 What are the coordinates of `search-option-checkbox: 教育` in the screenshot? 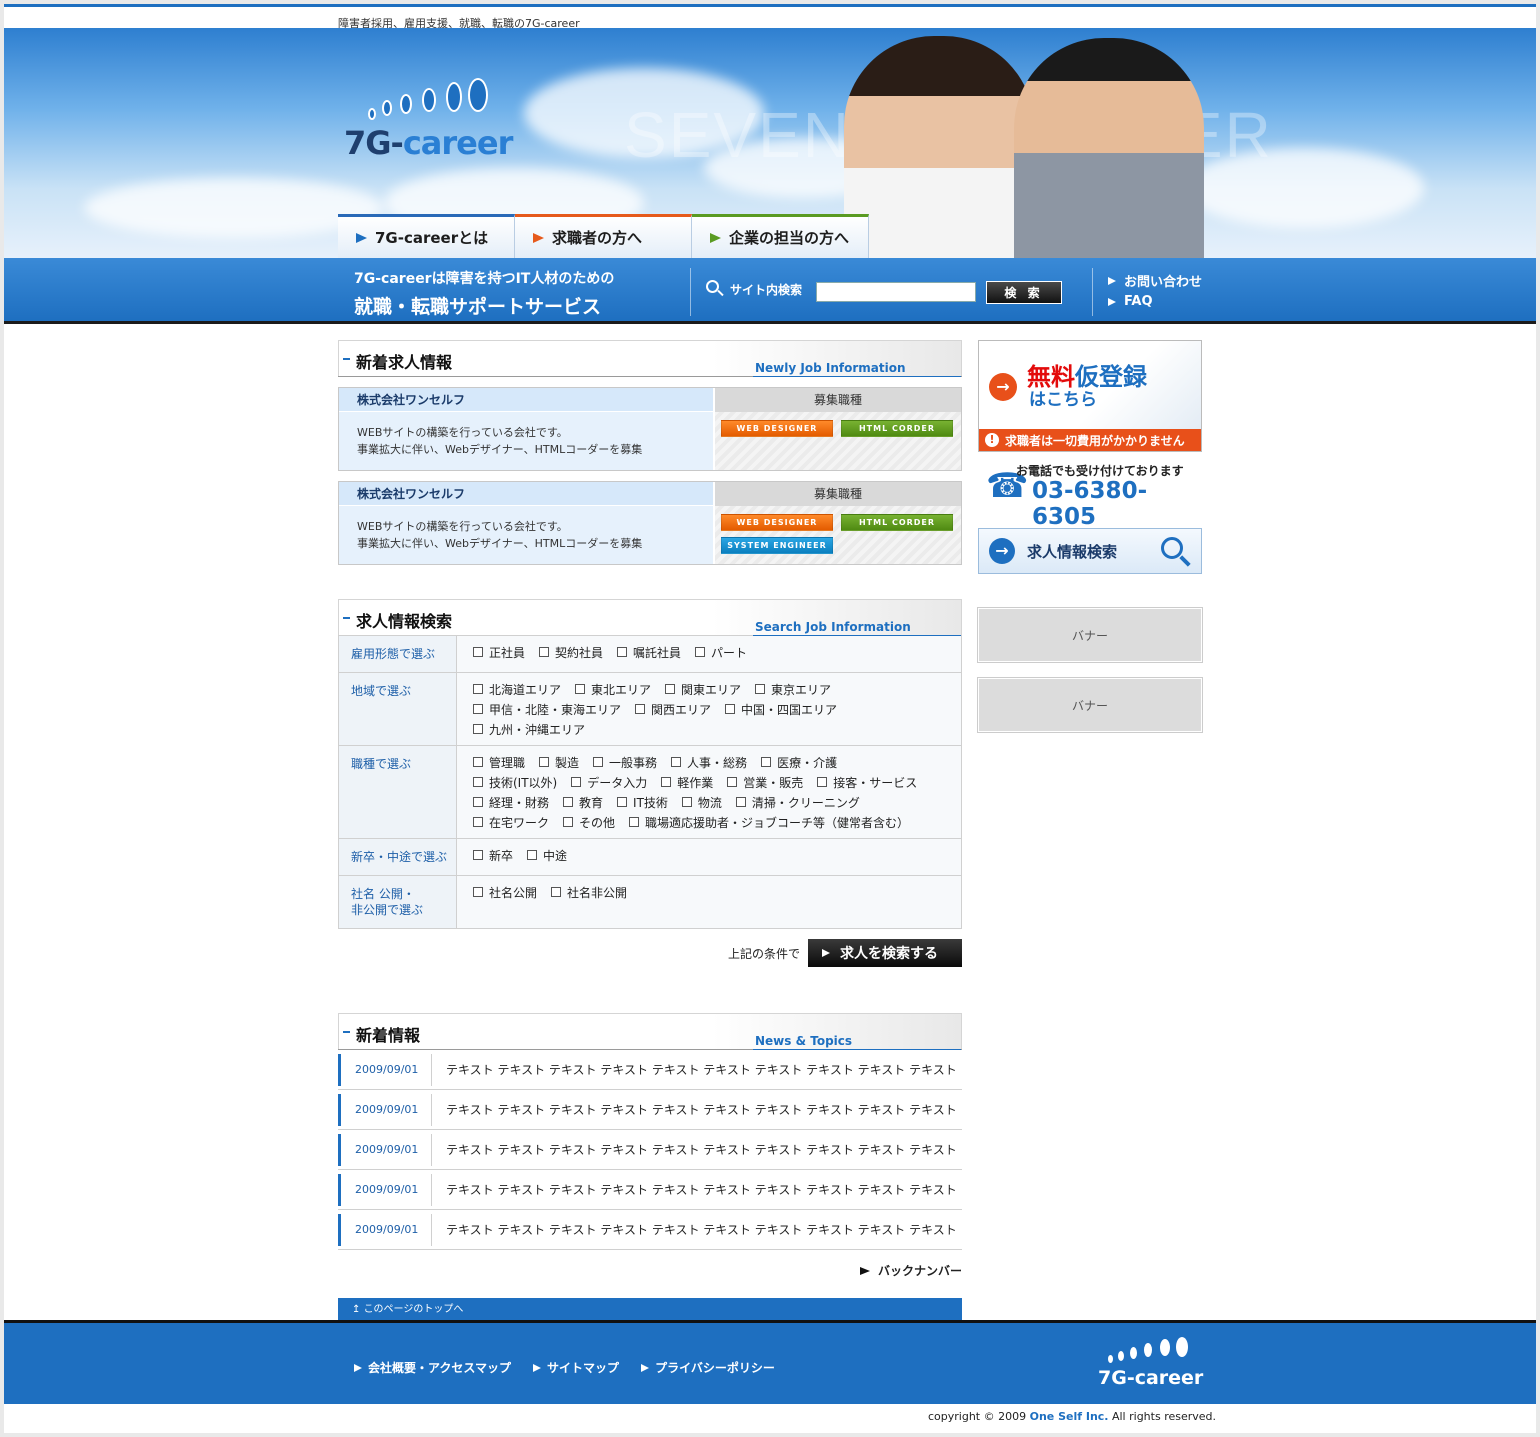 It's located at (583, 802).